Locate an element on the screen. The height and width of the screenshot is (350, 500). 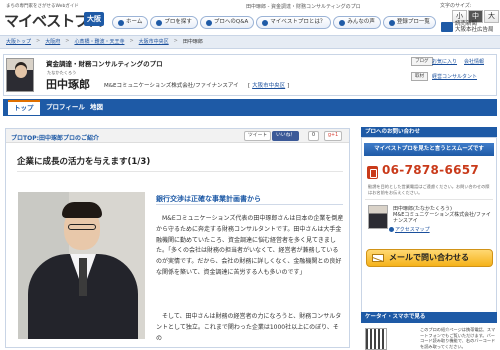
nav-qa: プロへのQ&A is located at coordinates (227, 22).